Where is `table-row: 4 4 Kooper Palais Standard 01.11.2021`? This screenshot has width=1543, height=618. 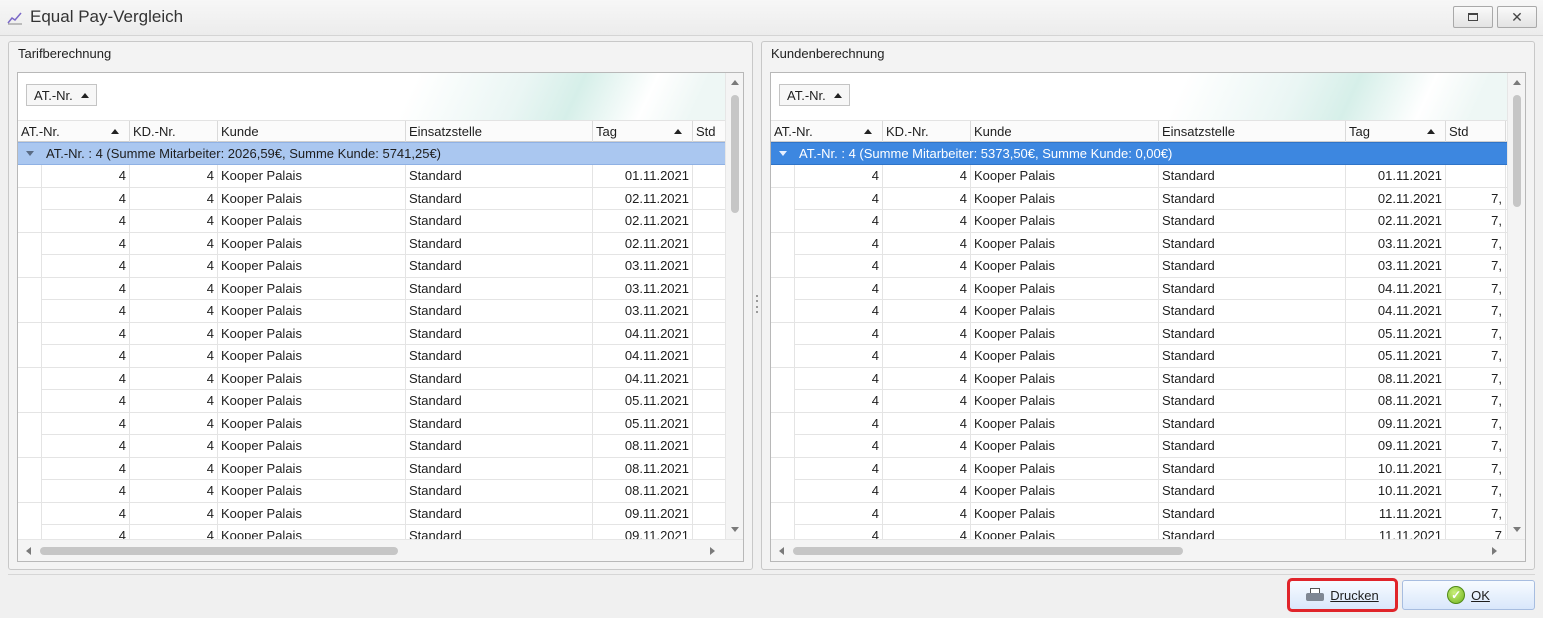 table-row: 4 4 Kooper Palais Standard 01.11.2021 is located at coordinates (371, 176).